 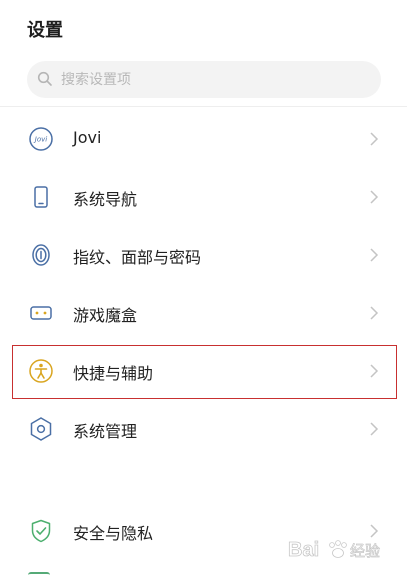 What do you see at coordinates (41, 371) in the screenshot?
I see `accessibility-icon` at bounding box center [41, 371].